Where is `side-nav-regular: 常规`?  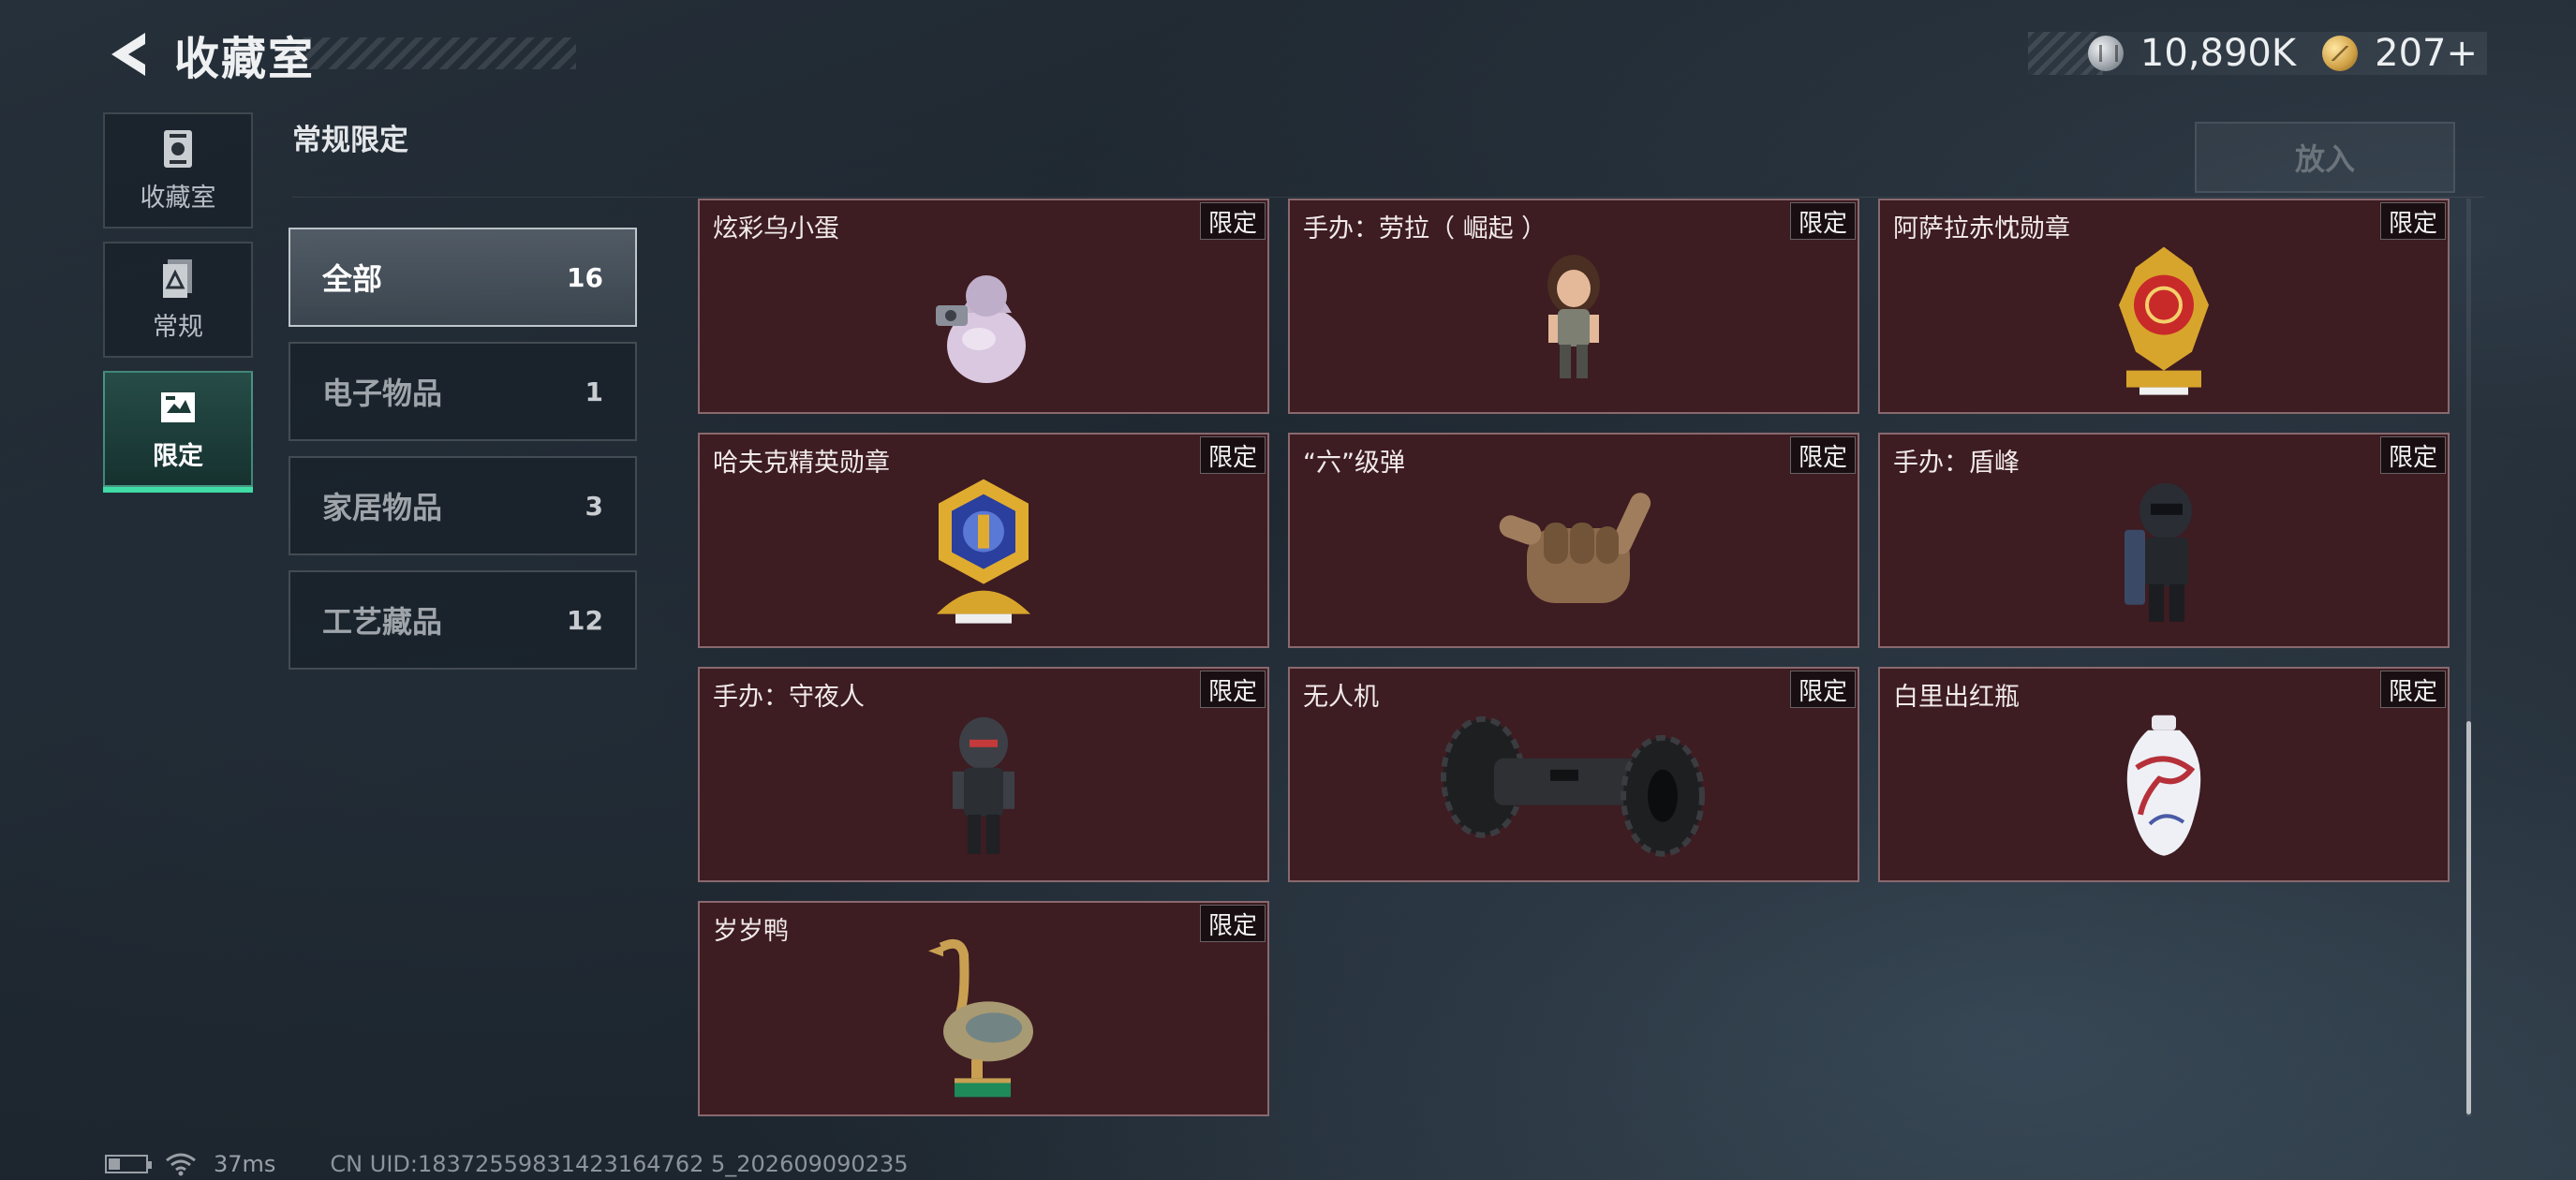 side-nav-regular: 常规 is located at coordinates (178, 300).